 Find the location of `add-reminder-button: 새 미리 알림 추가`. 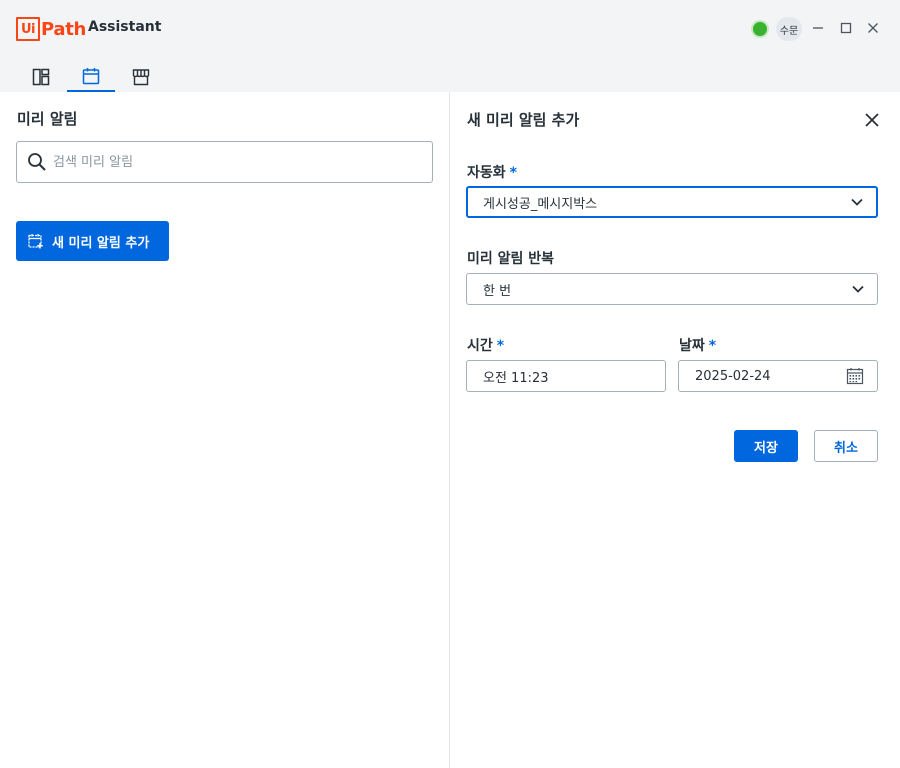

add-reminder-button: 새 미리 알림 추가 is located at coordinates (92, 241).